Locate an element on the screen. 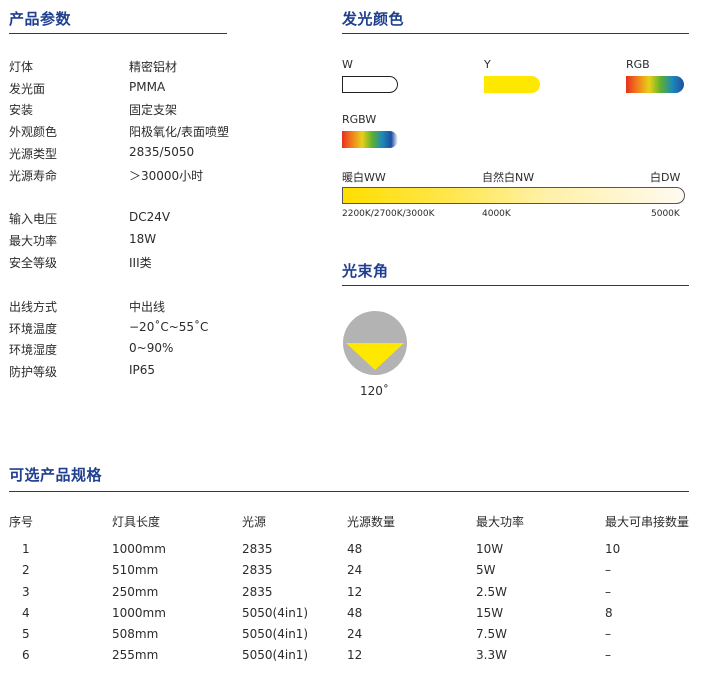 This screenshot has height=676, width=705. cell-max-power: 10W is located at coordinates (490, 549).